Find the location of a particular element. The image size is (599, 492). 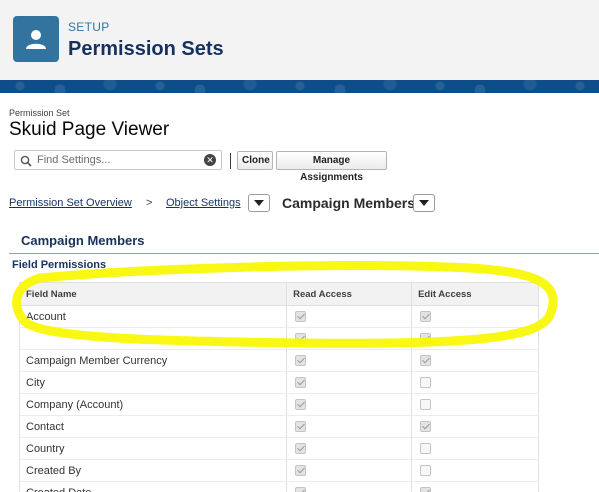

table-row: Campaign Member Currency is located at coordinates (278, 360).